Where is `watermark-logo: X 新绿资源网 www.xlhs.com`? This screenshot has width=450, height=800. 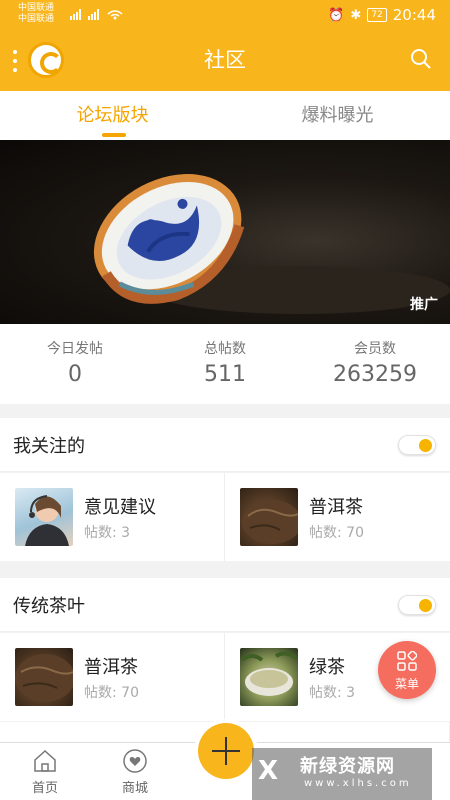
watermark-logo: X 新绿资源网 www.xlhs.com is located at coordinates (342, 774).